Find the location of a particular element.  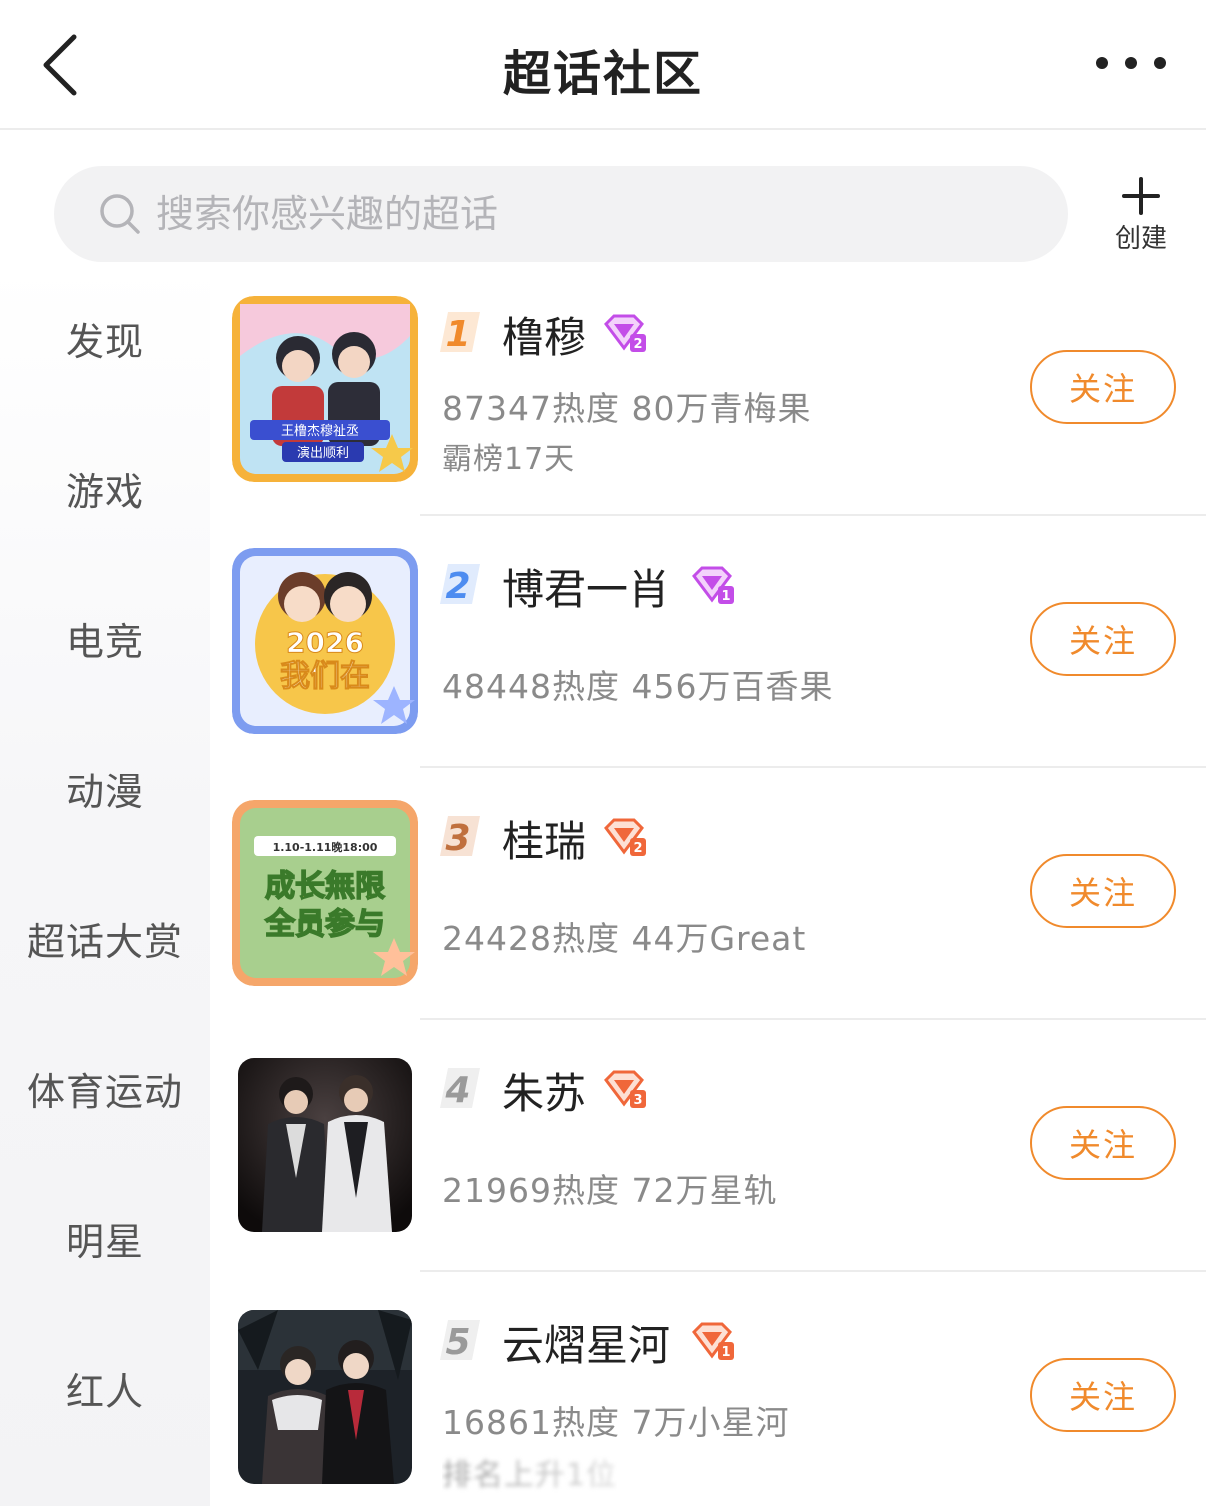

topic-stats: 48448热度 456万百香果 is located at coordinates (638, 686).